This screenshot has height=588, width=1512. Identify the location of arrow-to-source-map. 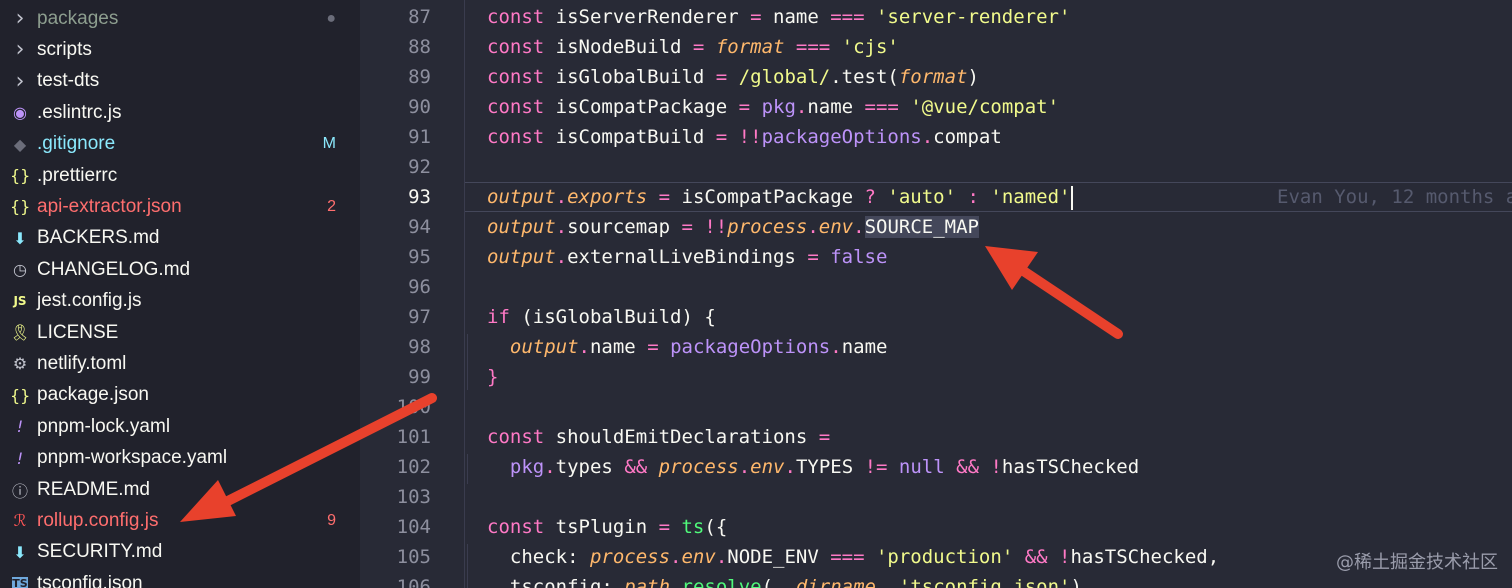
(1054, 292).